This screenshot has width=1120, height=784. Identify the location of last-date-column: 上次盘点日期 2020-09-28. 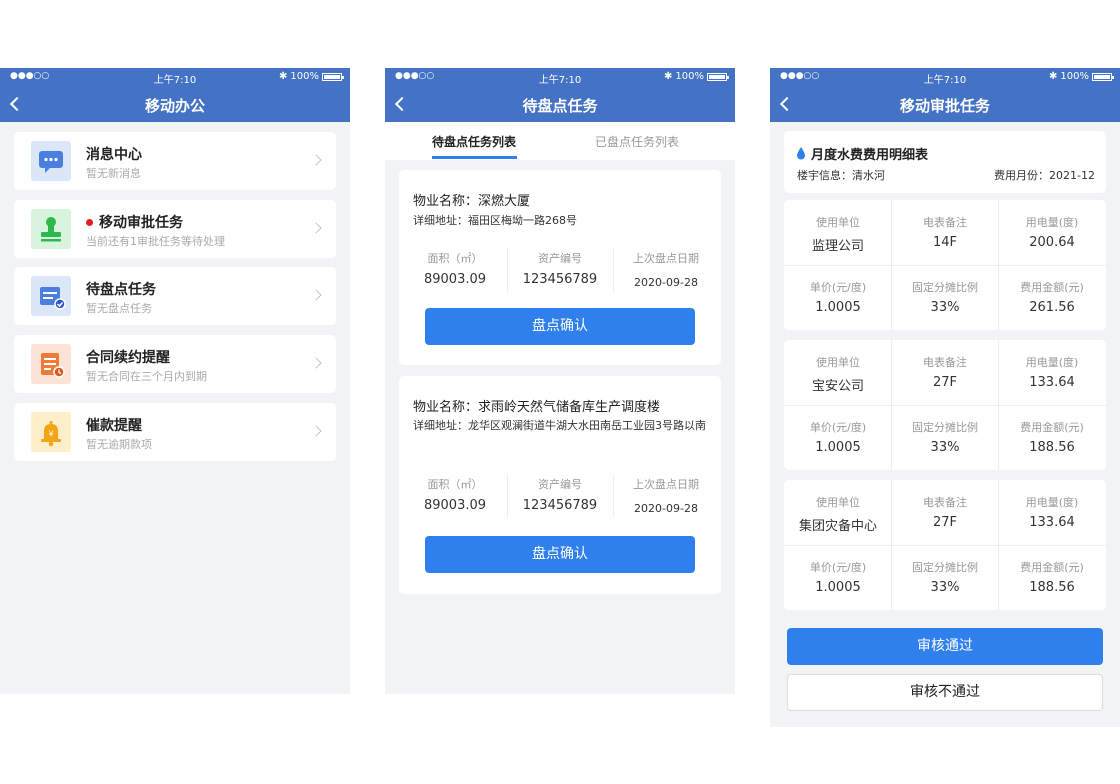
(666, 269).